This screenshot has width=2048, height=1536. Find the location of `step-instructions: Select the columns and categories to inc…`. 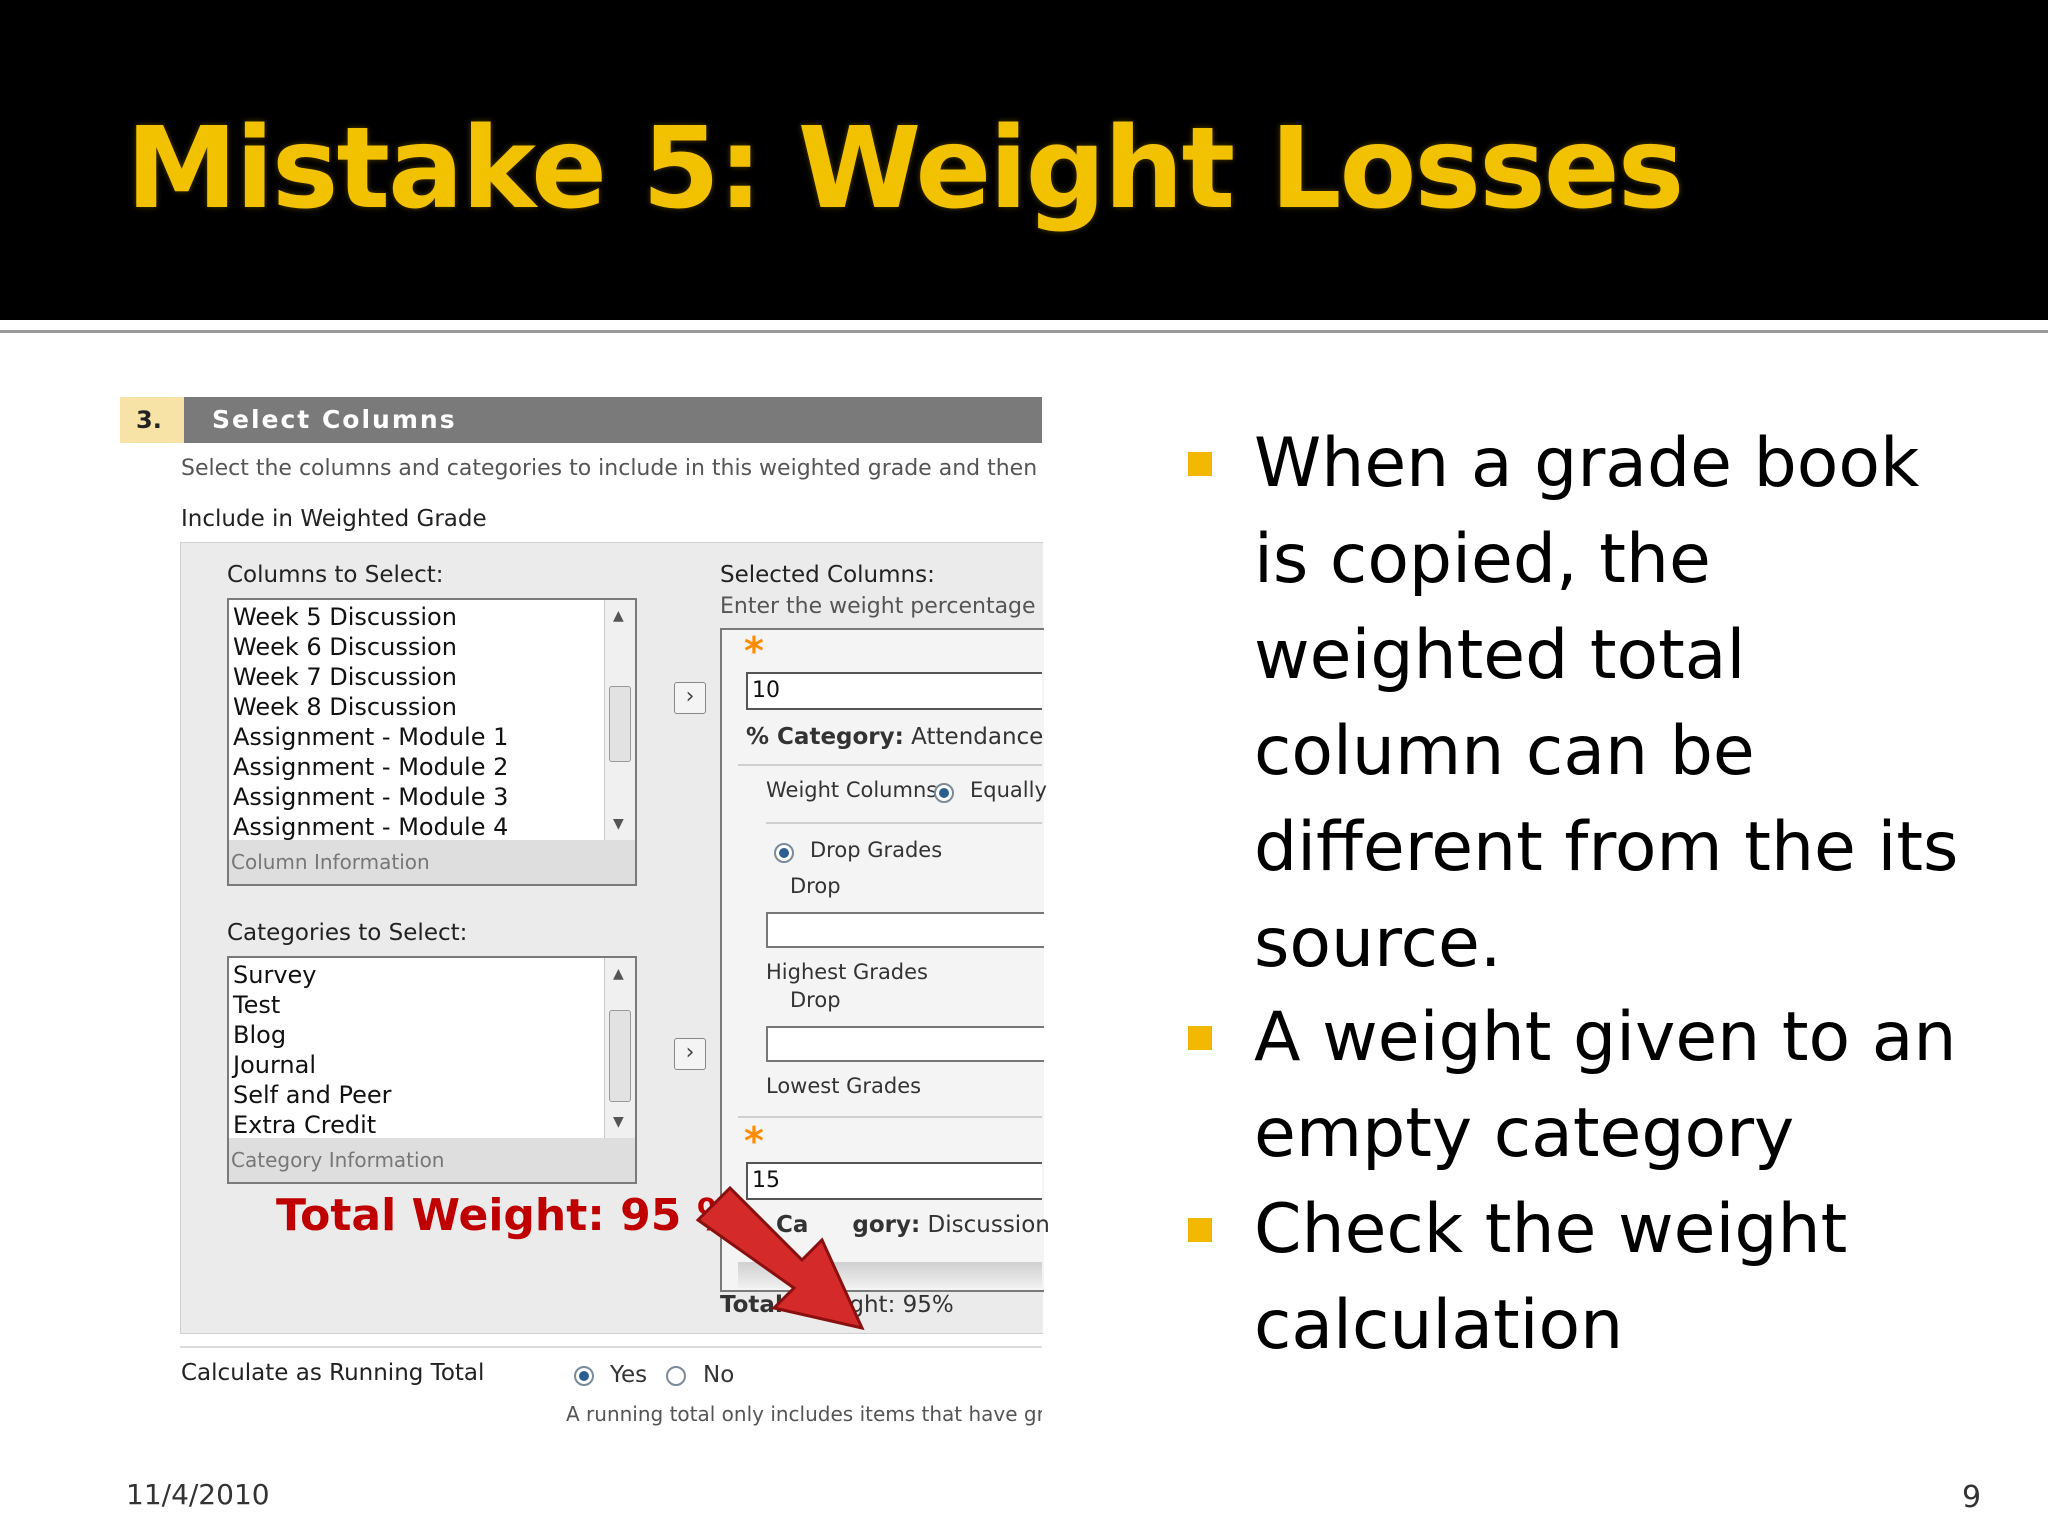

step-instructions: Select the columns and categories to inc… is located at coordinates (611, 468).